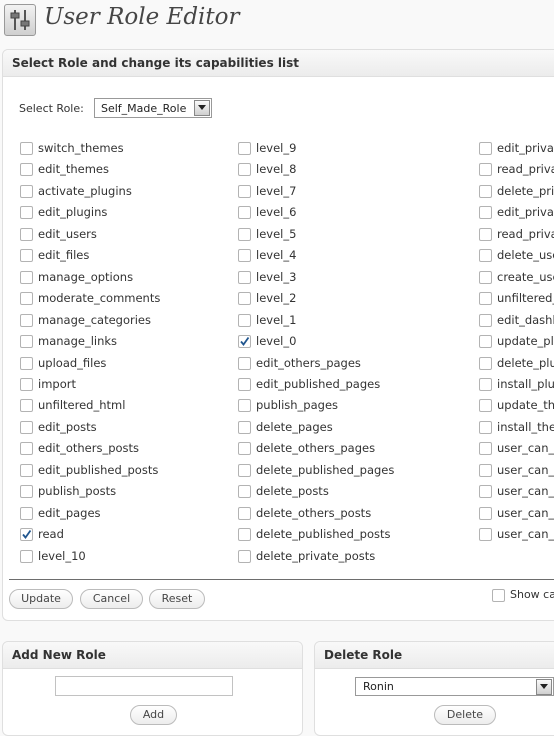 Image resolution: width=554 pixels, height=736 pixels. What do you see at coordinates (316, 448) in the screenshot?
I see `capability-label: delete_others_pages` at bounding box center [316, 448].